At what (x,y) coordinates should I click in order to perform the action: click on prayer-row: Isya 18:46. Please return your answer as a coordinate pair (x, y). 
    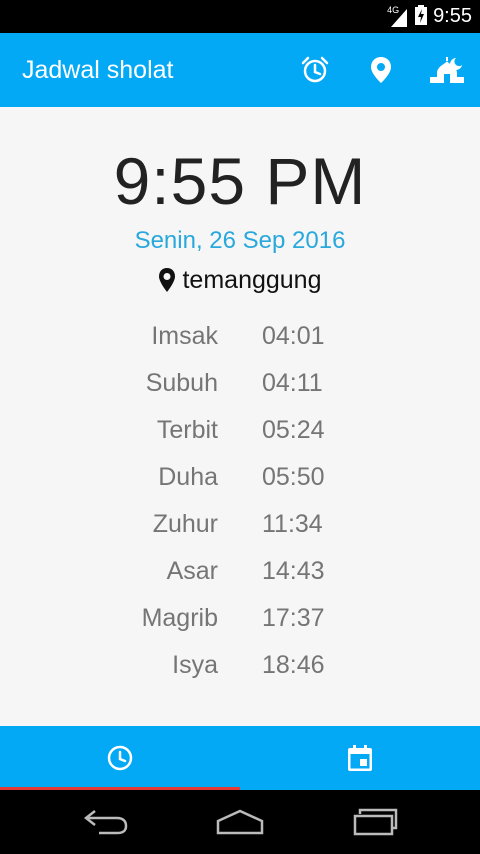
    Looking at the image, I should click on (240, 674).